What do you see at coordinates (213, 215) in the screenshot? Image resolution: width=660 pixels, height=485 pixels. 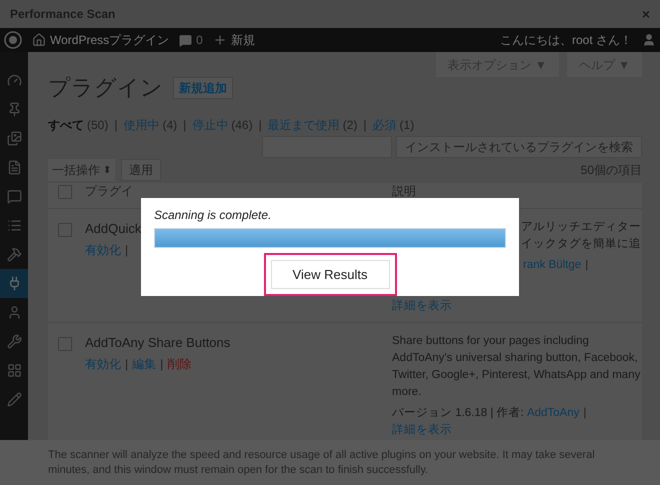 I see `scan-status: Scanning is complete.` at bounding box center [213, 215].